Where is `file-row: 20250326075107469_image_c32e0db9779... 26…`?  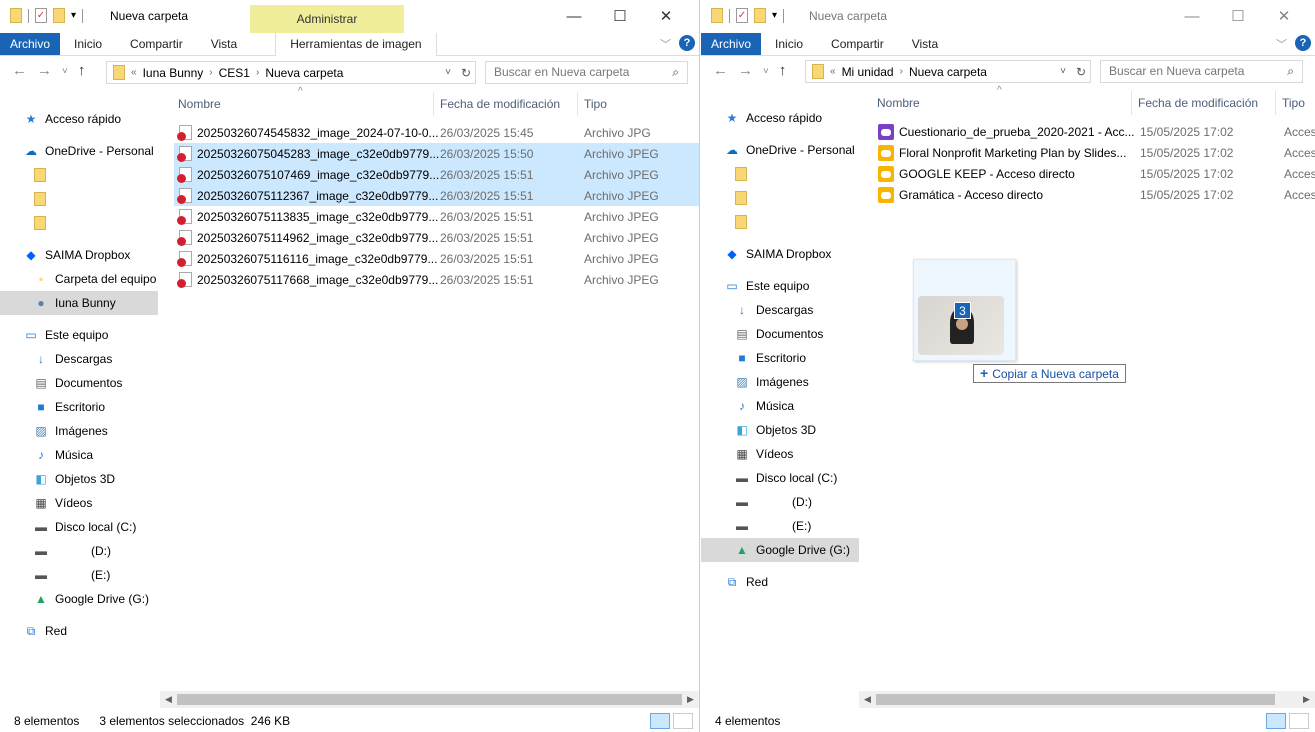
file-row: 20250326075107469_image_c32e0db9779... 26… is located at coordinates (436, 174).